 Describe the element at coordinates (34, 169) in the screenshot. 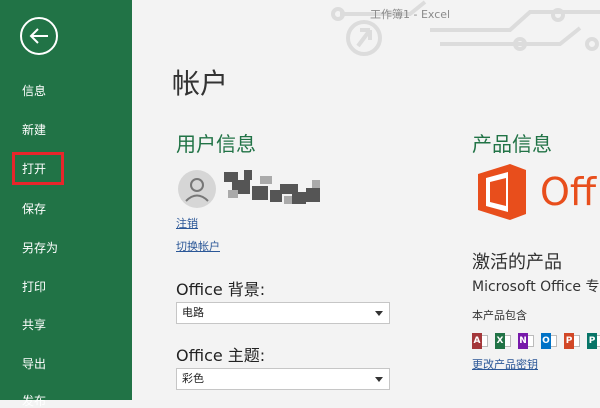

I see `sidebar-item-open: 打开` at that location.